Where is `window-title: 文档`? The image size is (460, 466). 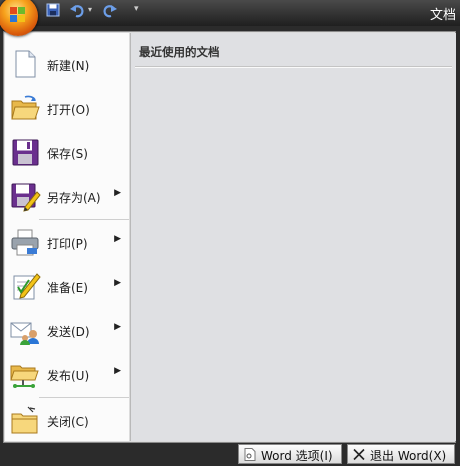
window-title: 文档 is located at coordinates (442, 15).